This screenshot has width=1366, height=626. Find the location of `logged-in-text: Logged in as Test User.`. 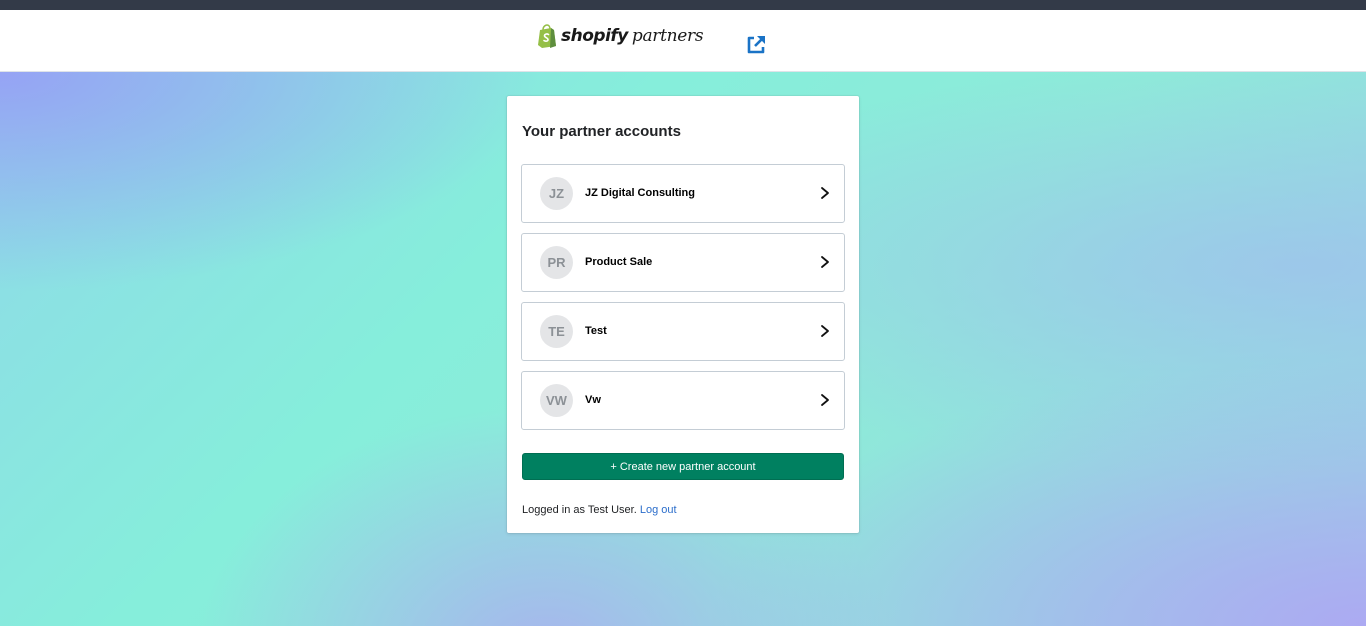

logged-in-text: Logged in as Test User. is located at coordinates (579, 510).